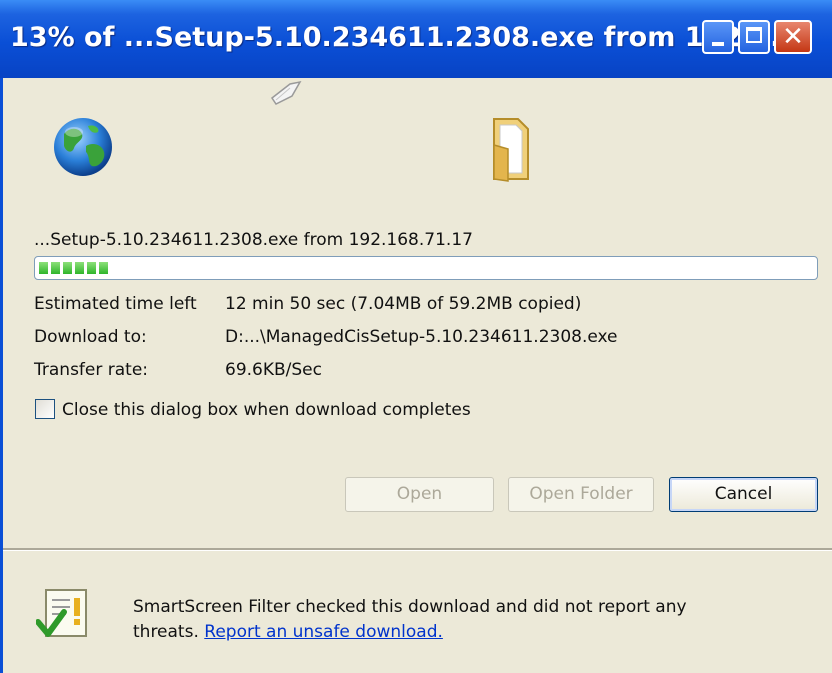  What do you see at coordinates (83, 147) in the screenshot?
I see `globe-icon` at bounding box center [83, 147].